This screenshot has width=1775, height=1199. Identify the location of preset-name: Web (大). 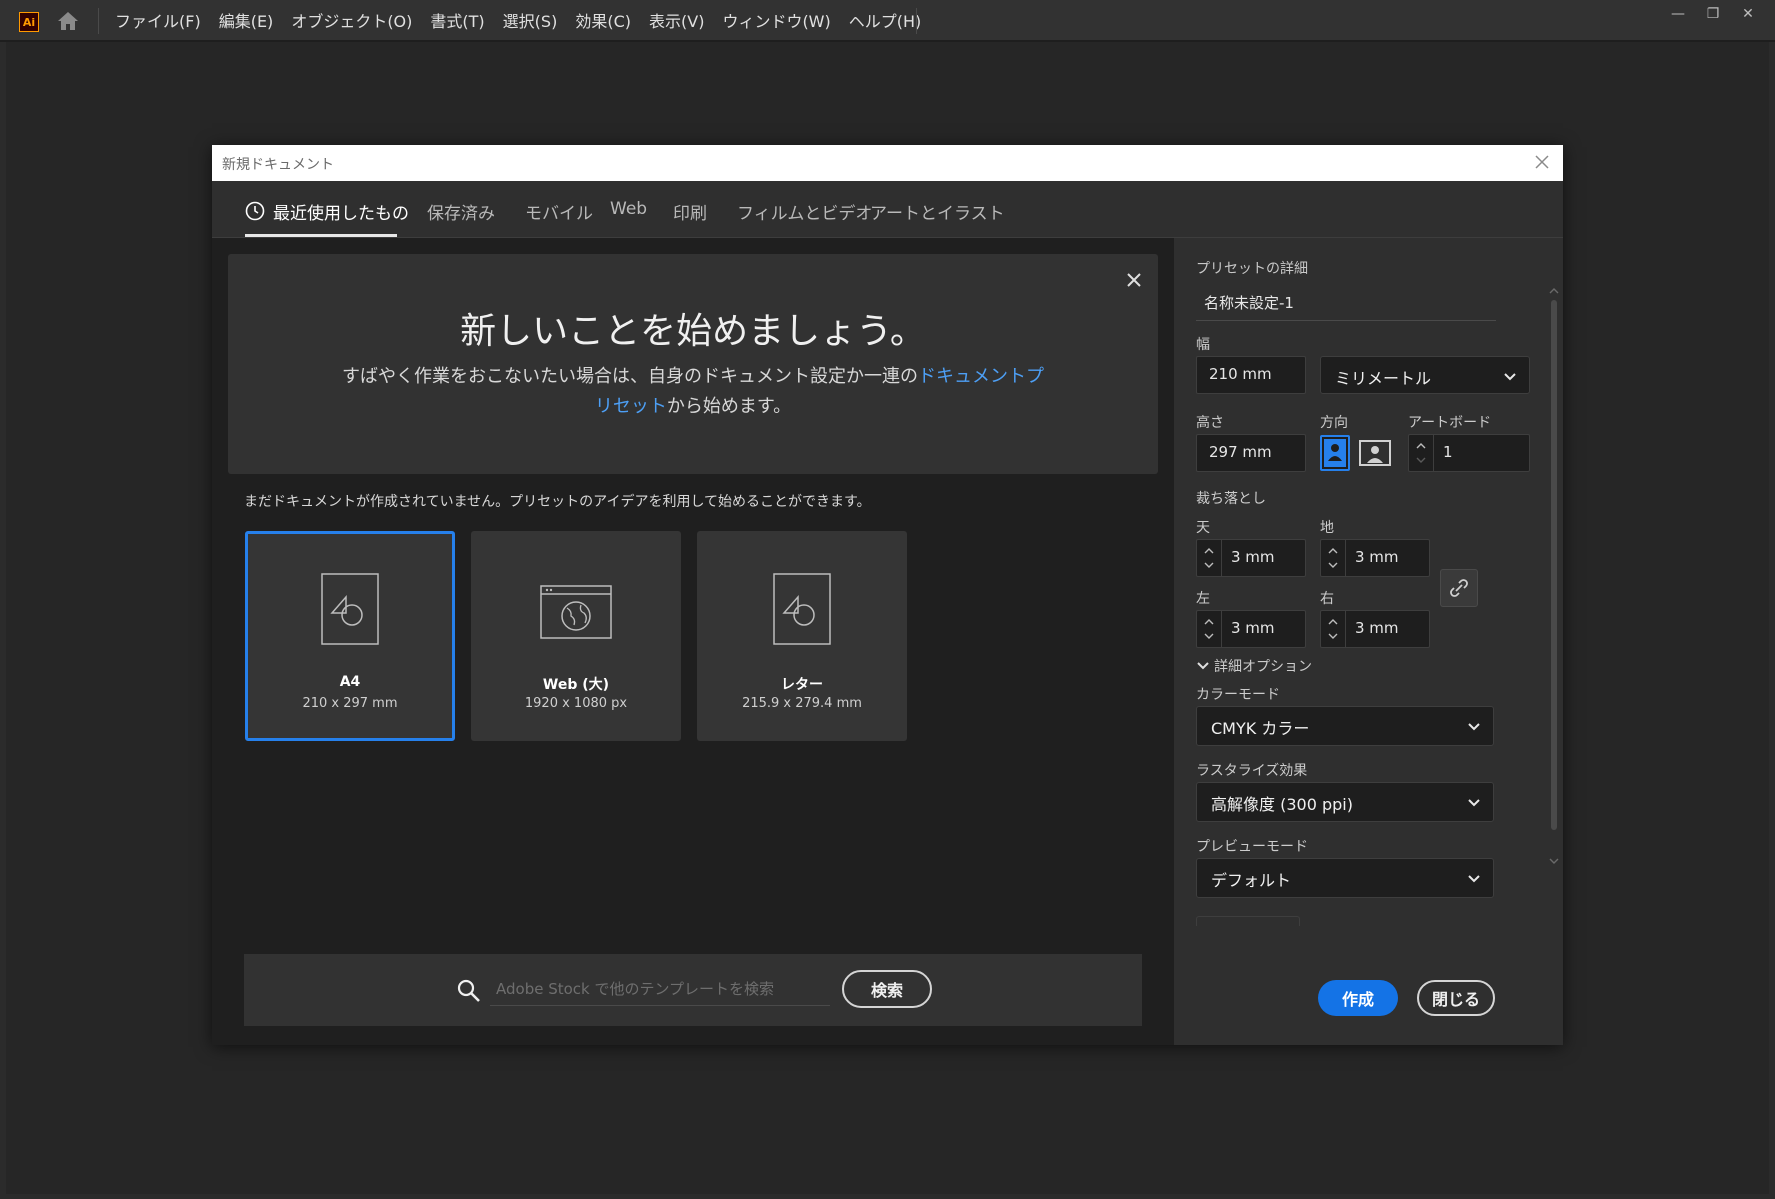
(576, 685).